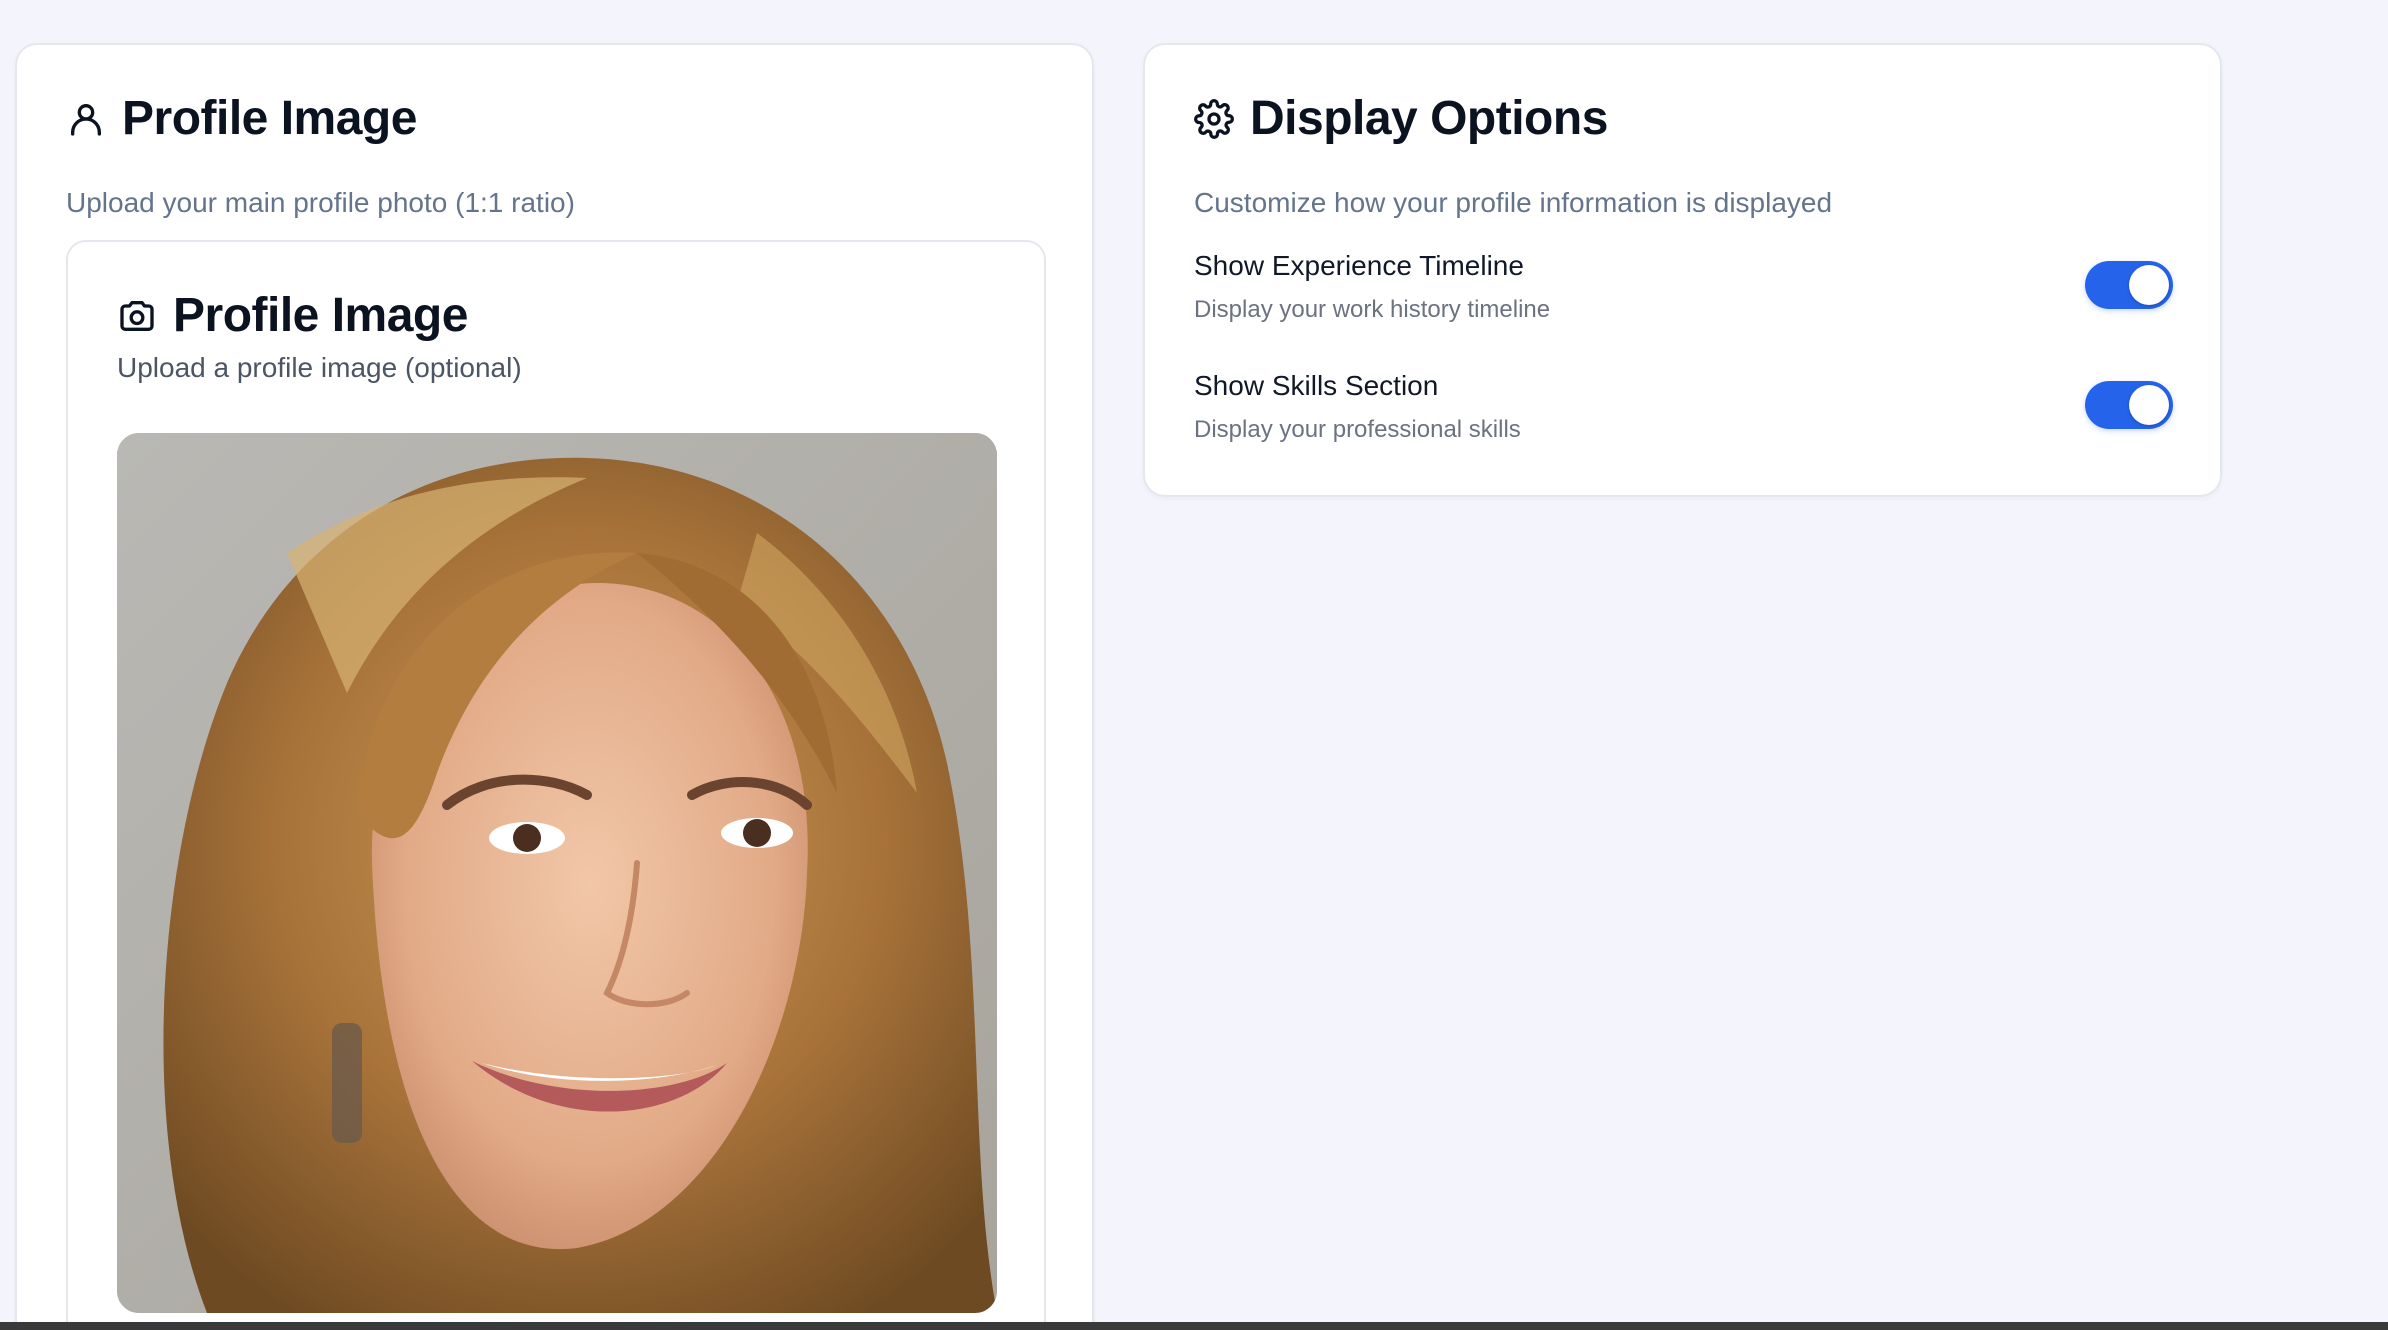 Image resolution: width=2388 pixels, height=1330 pixels. Describe the element at coordinates (320, 315) in the screenshot. I see `uploader-title: Profile Image` at that location.